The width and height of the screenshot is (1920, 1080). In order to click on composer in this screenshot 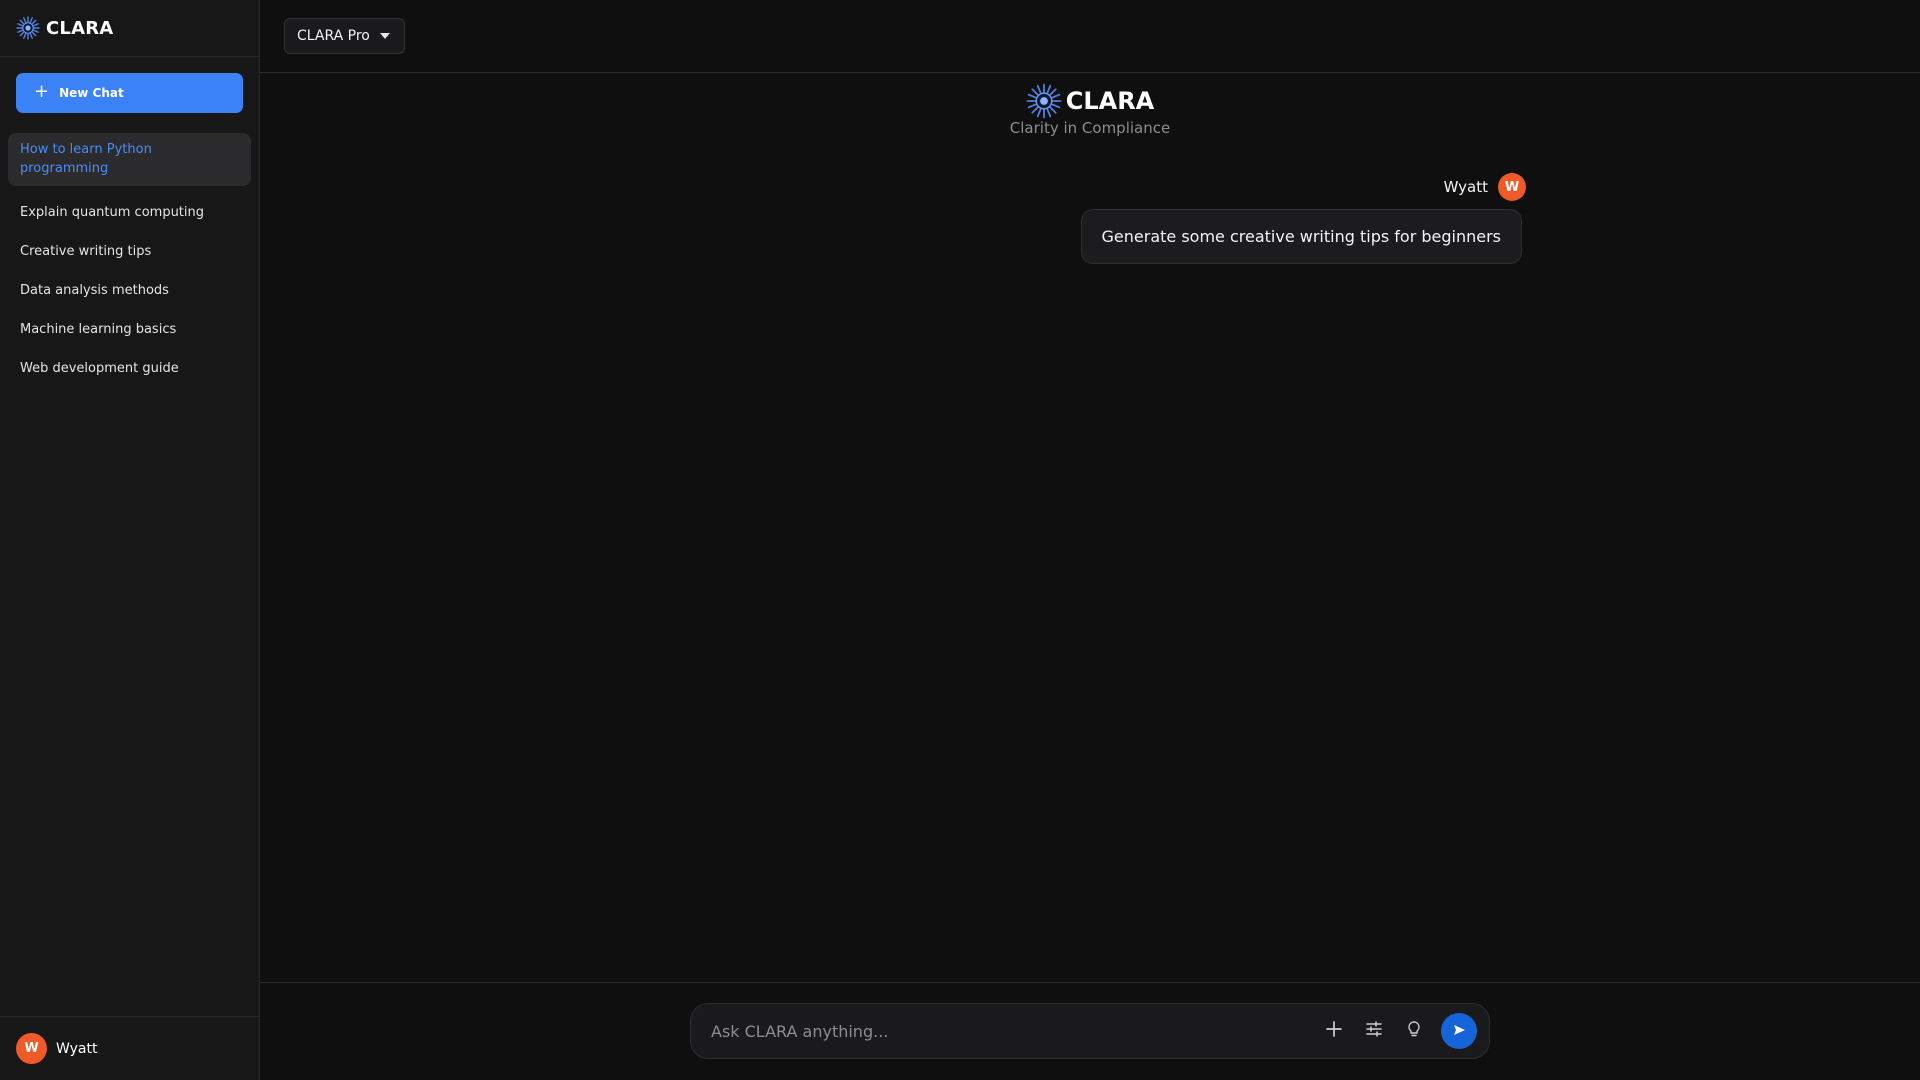, I will do `click(1090, 1031)`.